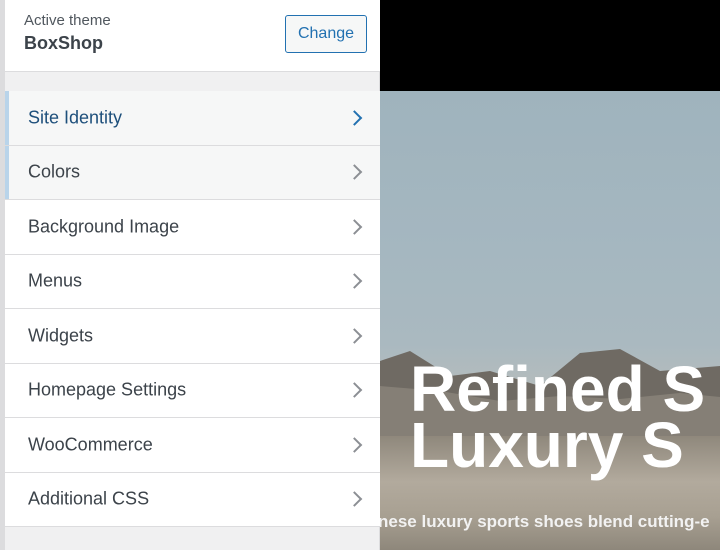 The image size is (720, 550). What do you see at coordinates (104, 226) in the screenshot?
I see `menu-item-label: Background Image` at bounding box center [104, 226].